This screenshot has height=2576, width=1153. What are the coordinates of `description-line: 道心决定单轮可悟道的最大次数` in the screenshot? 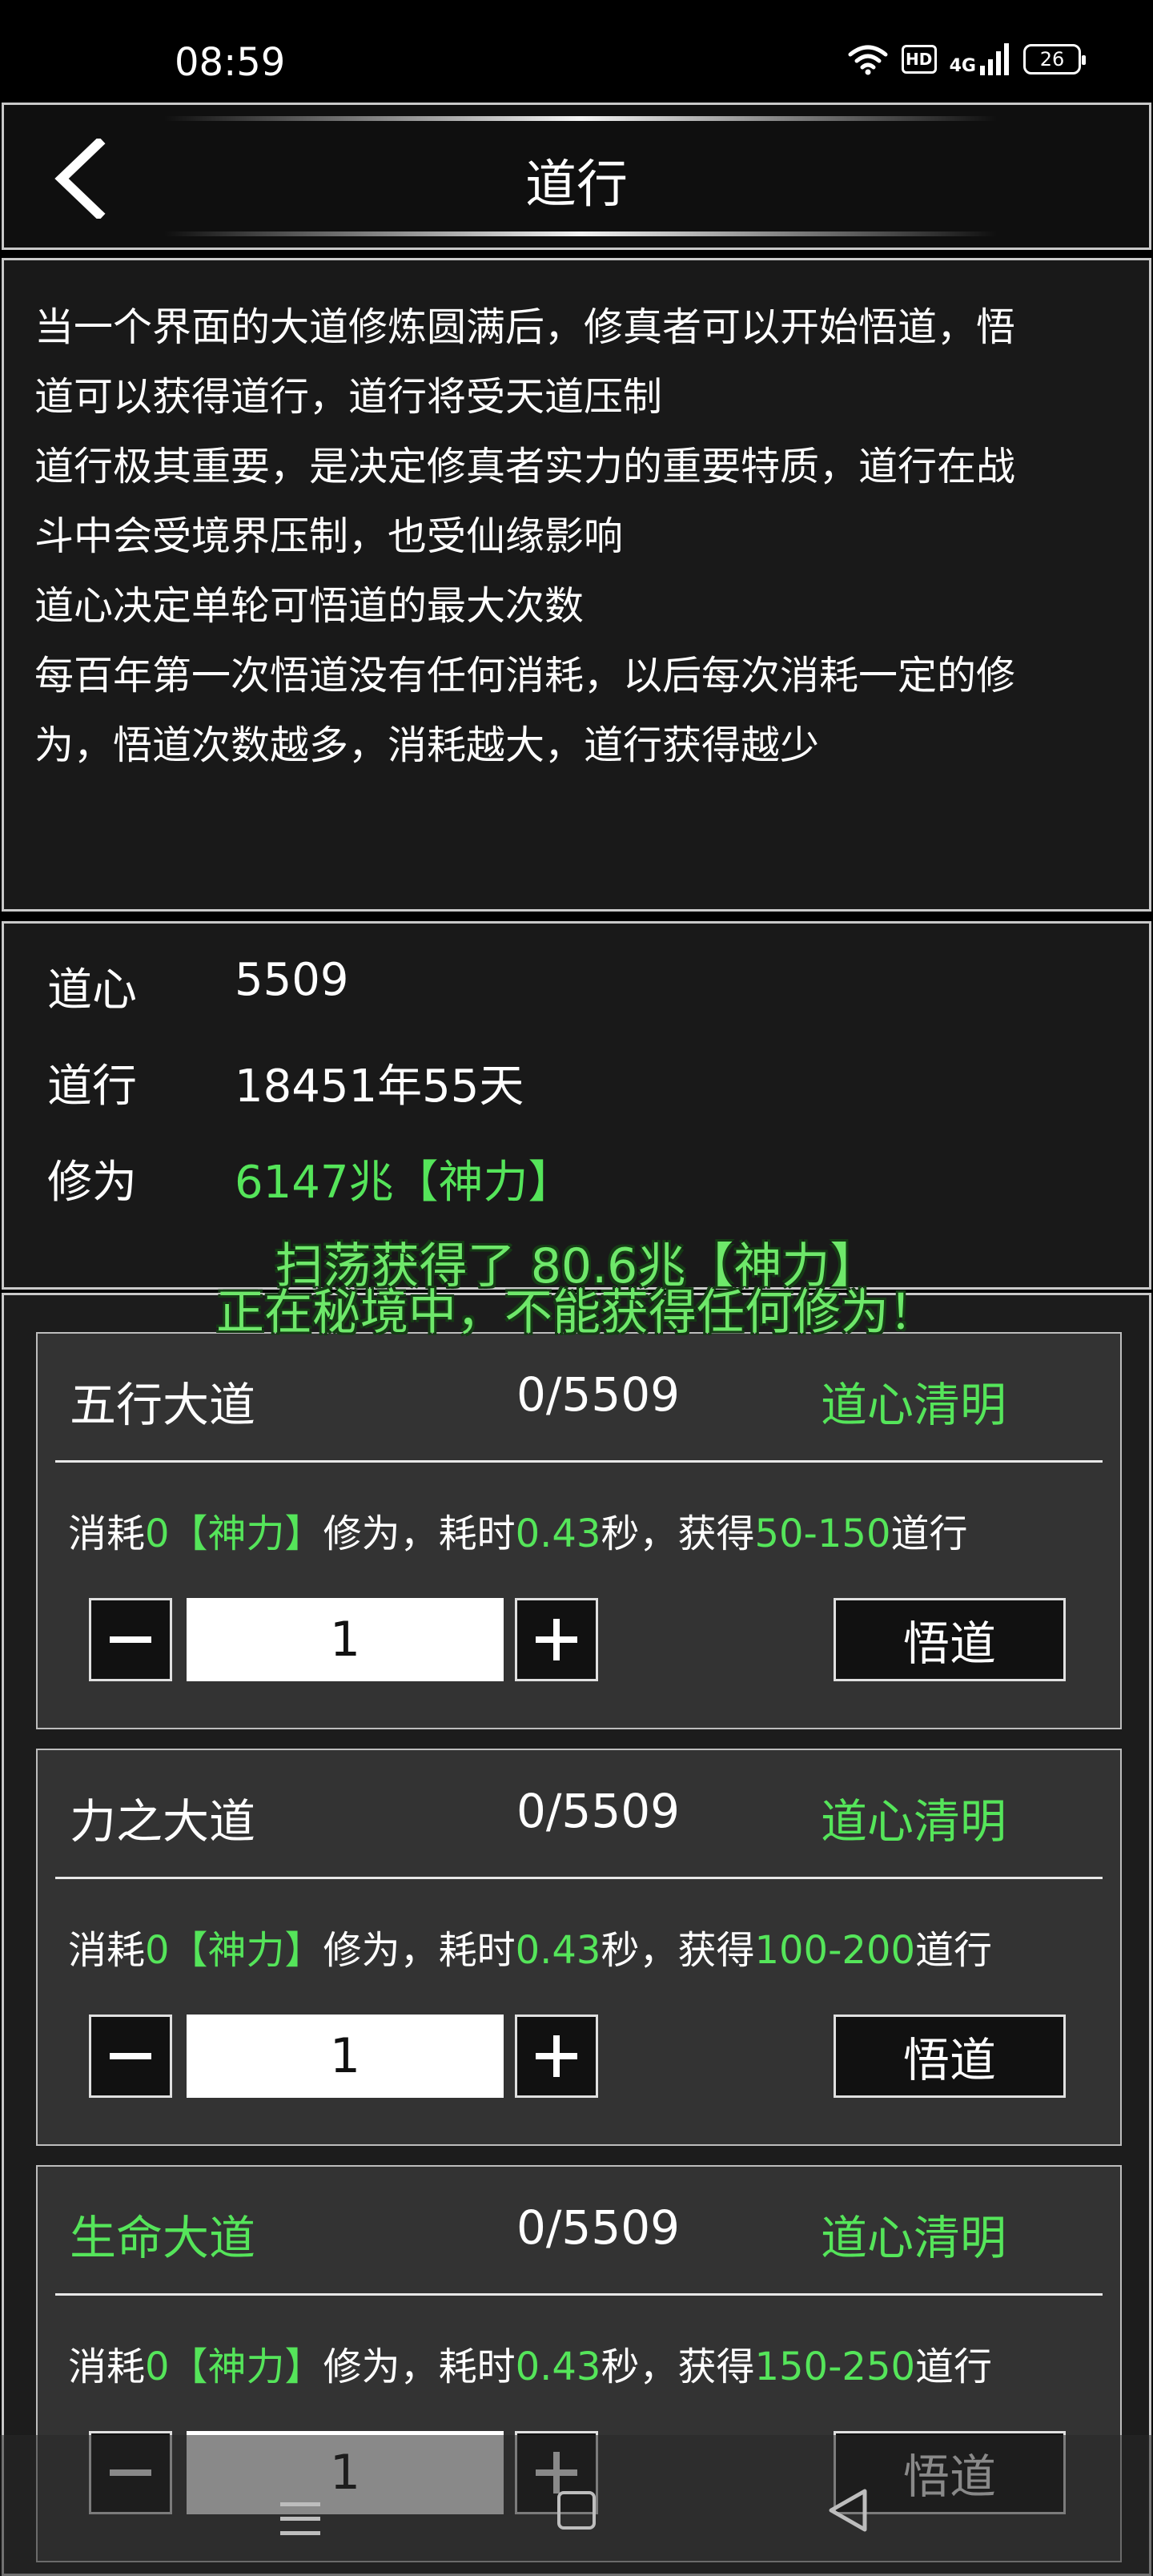 It's located at (310, 606).